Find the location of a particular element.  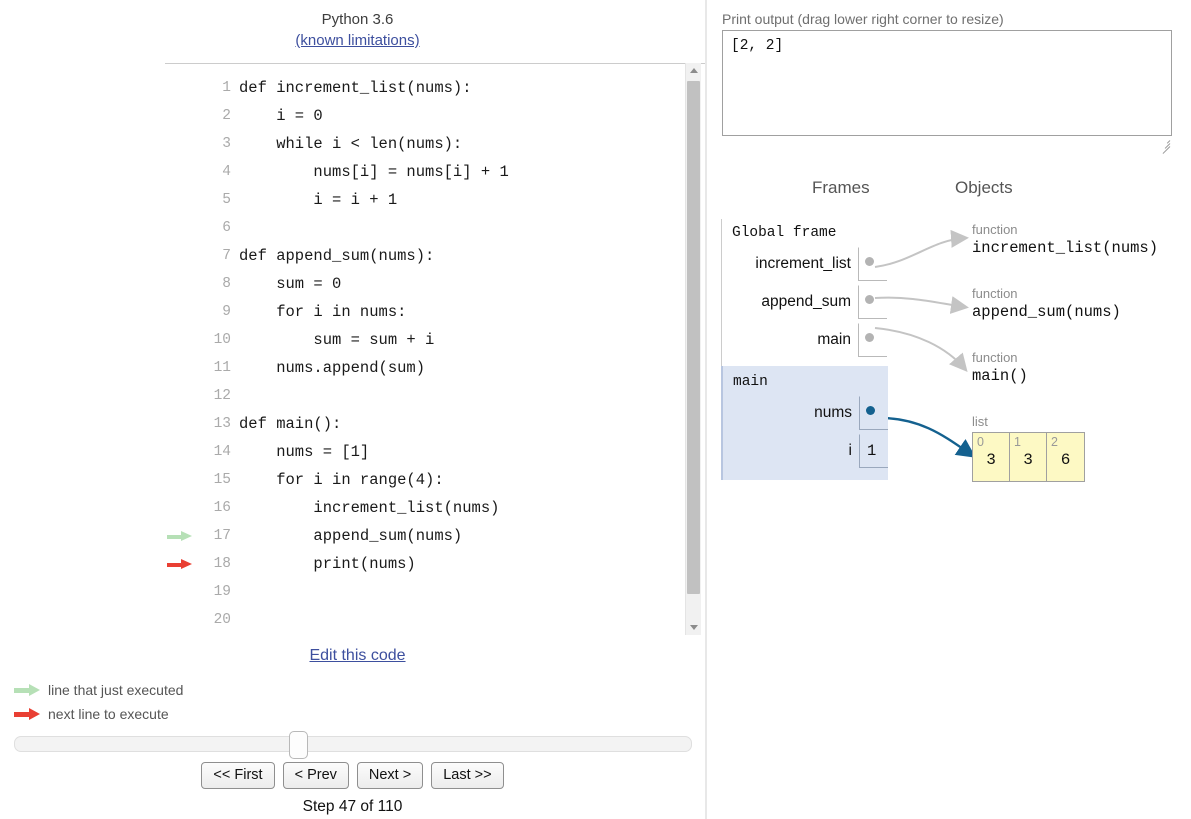

variable-value-box: 1 is located at coordinates (873, 451).